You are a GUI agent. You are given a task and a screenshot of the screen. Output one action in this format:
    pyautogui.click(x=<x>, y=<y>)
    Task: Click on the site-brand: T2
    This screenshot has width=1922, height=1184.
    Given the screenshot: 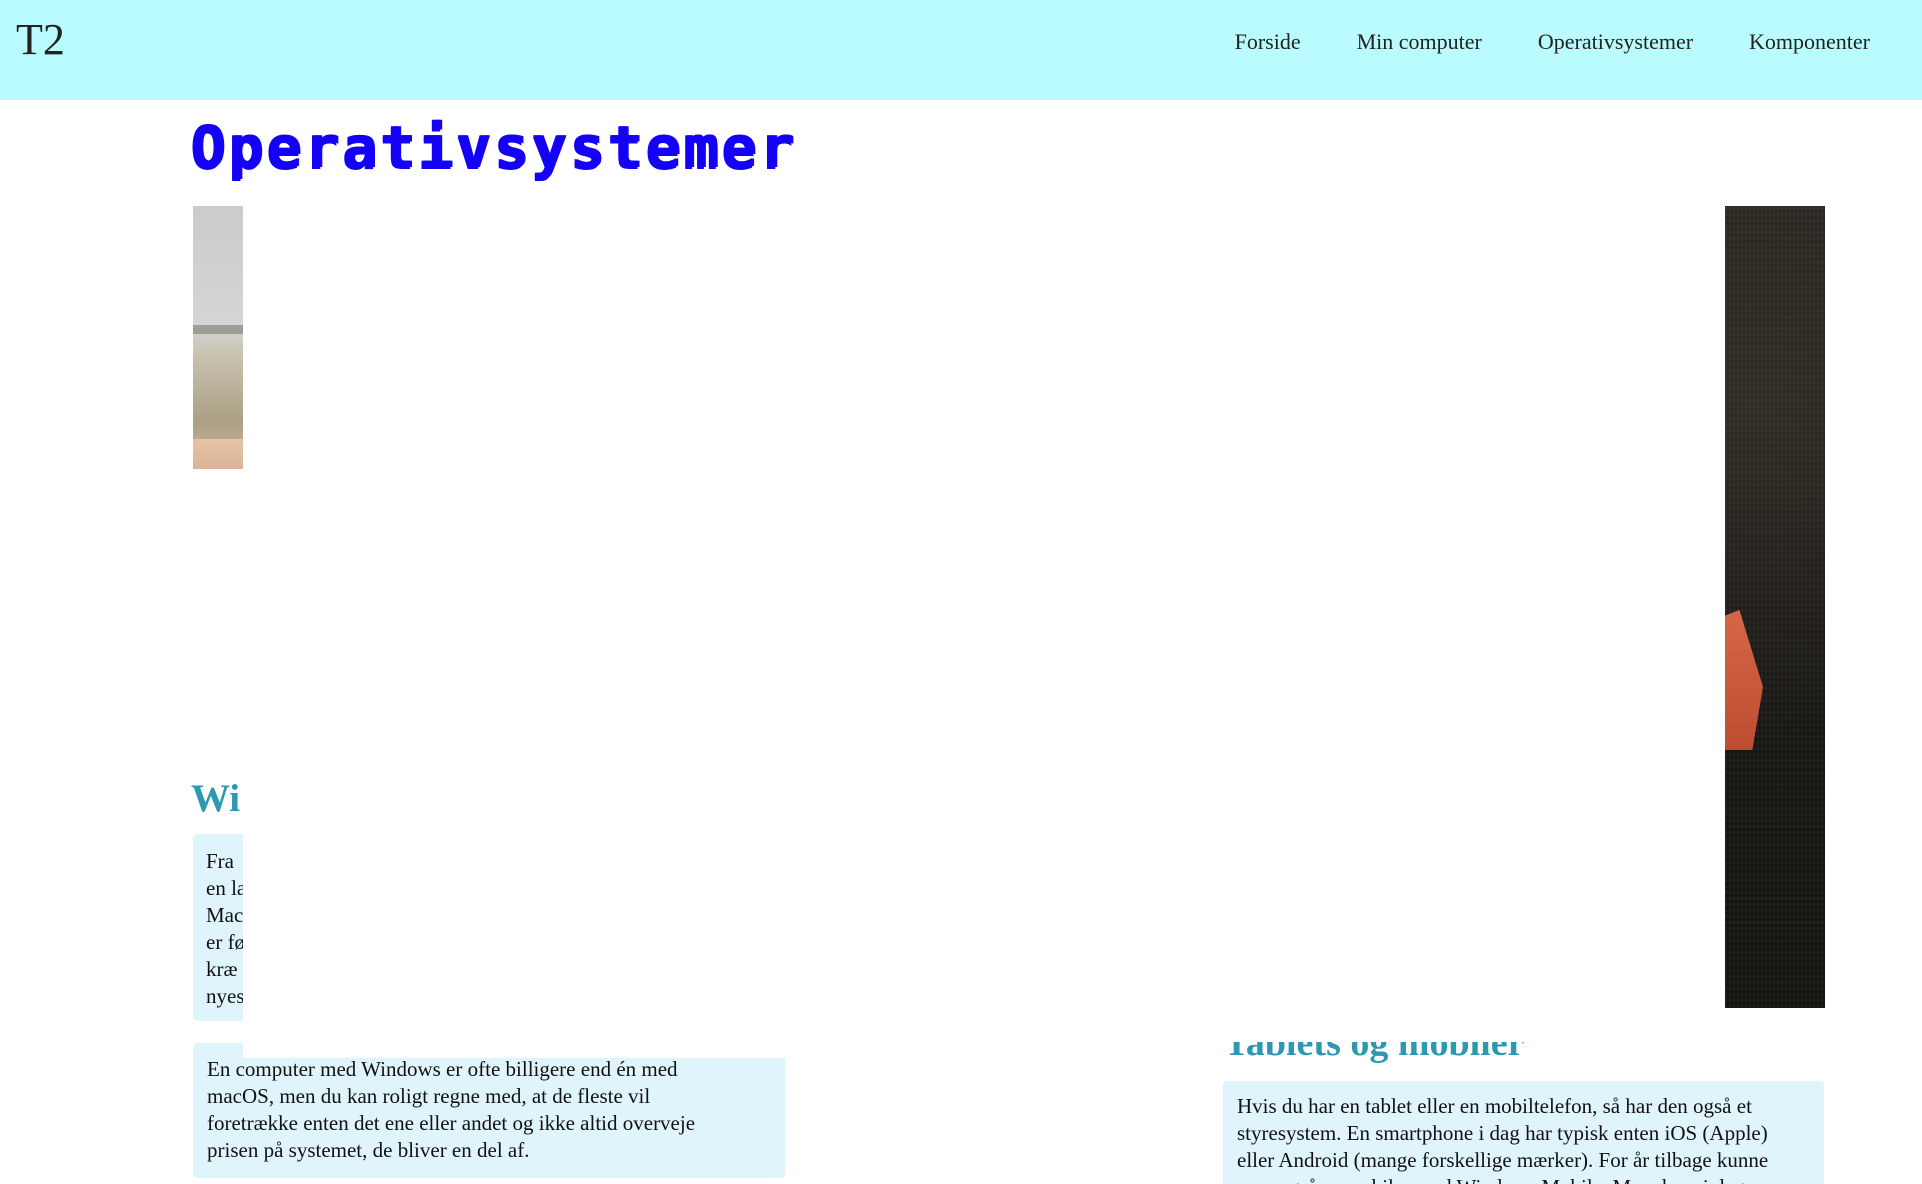 What is the action you would take?
    pyautogui.click(x=40, y=40)
    